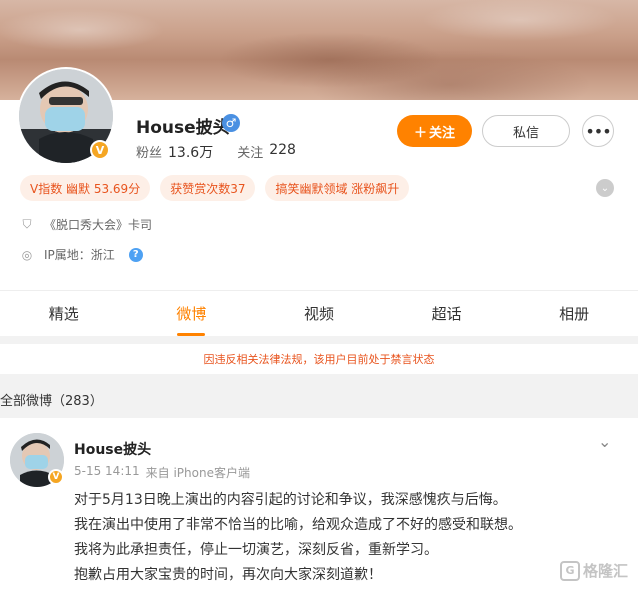 This screenshot has width=638, height=589. I want to click on info-ip-row: ◎ IP属地：浙江 ?, so click(81, 254).